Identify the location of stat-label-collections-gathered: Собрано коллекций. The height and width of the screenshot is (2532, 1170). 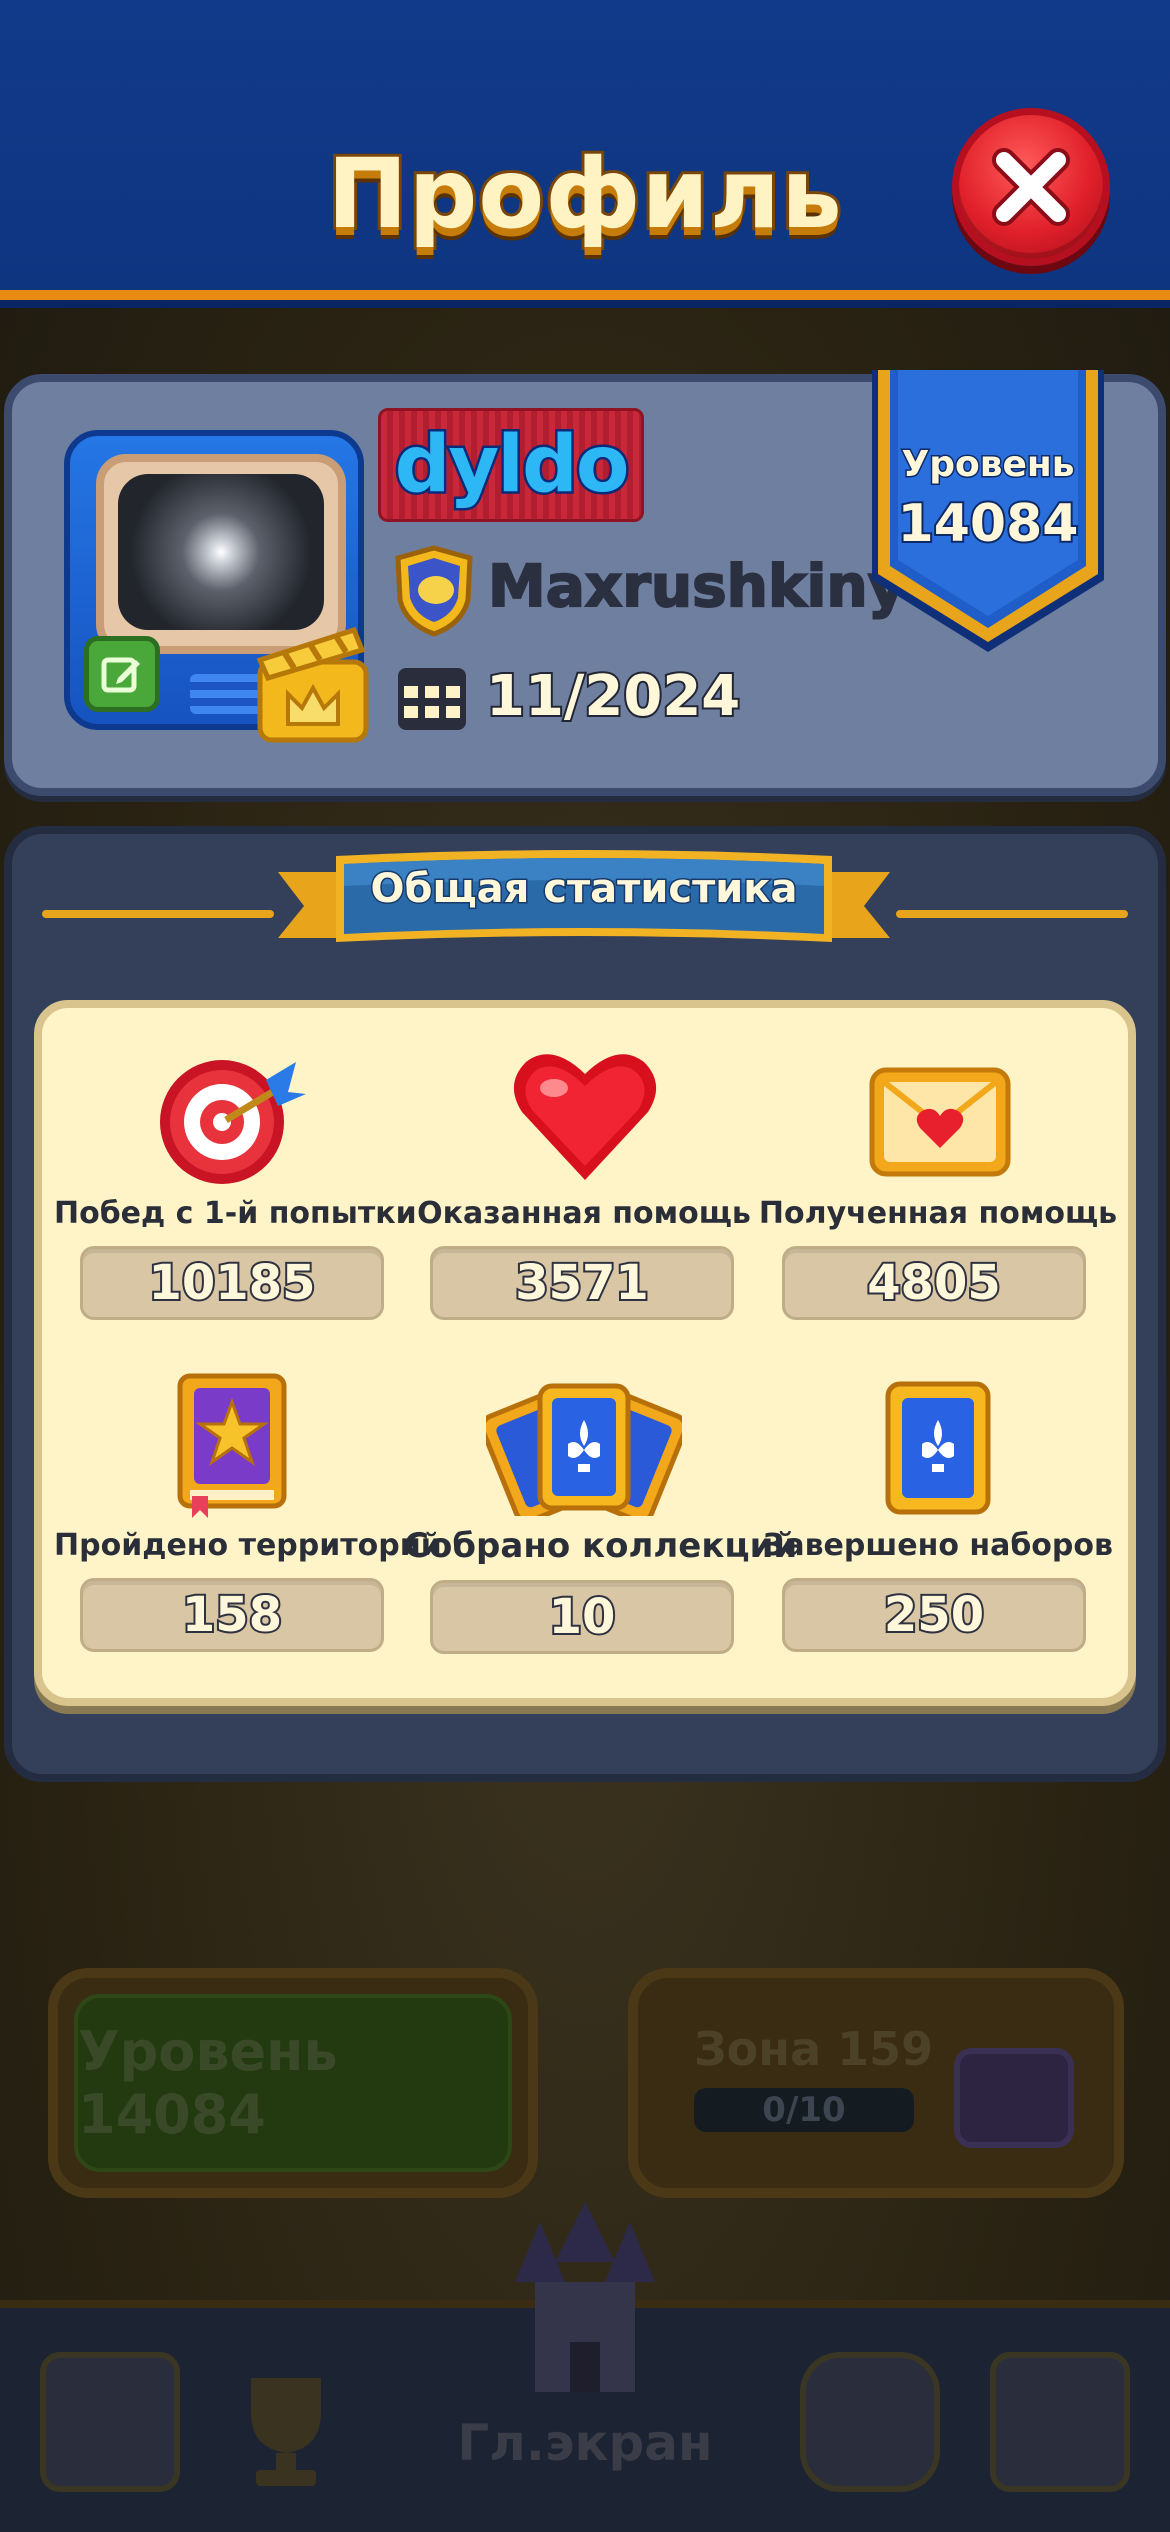
(601, 1546).